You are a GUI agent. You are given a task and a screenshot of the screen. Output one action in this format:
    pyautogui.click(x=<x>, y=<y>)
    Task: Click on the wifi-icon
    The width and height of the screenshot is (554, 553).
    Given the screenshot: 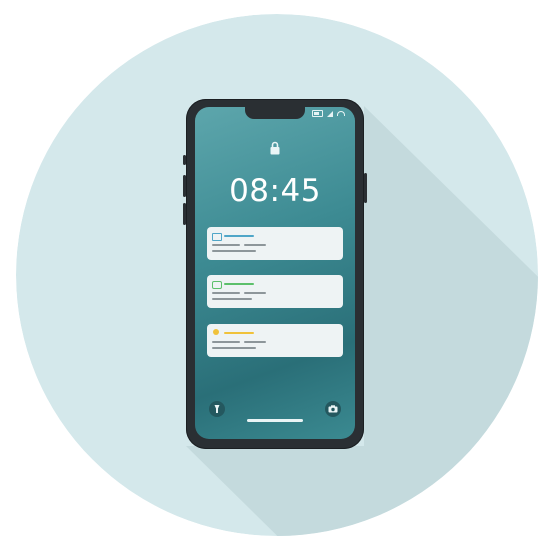 What is the action you would take?
    pyautogui.click(x=341, y=113)
    